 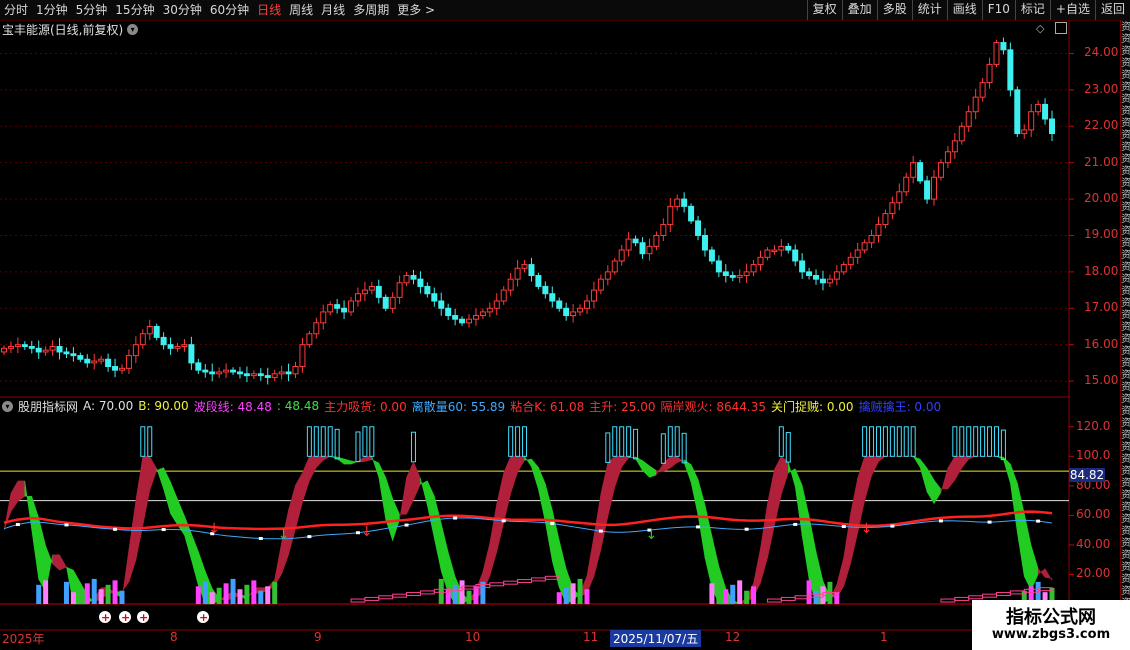 I want to click on red-trend-line, so click(x=528, y=520).